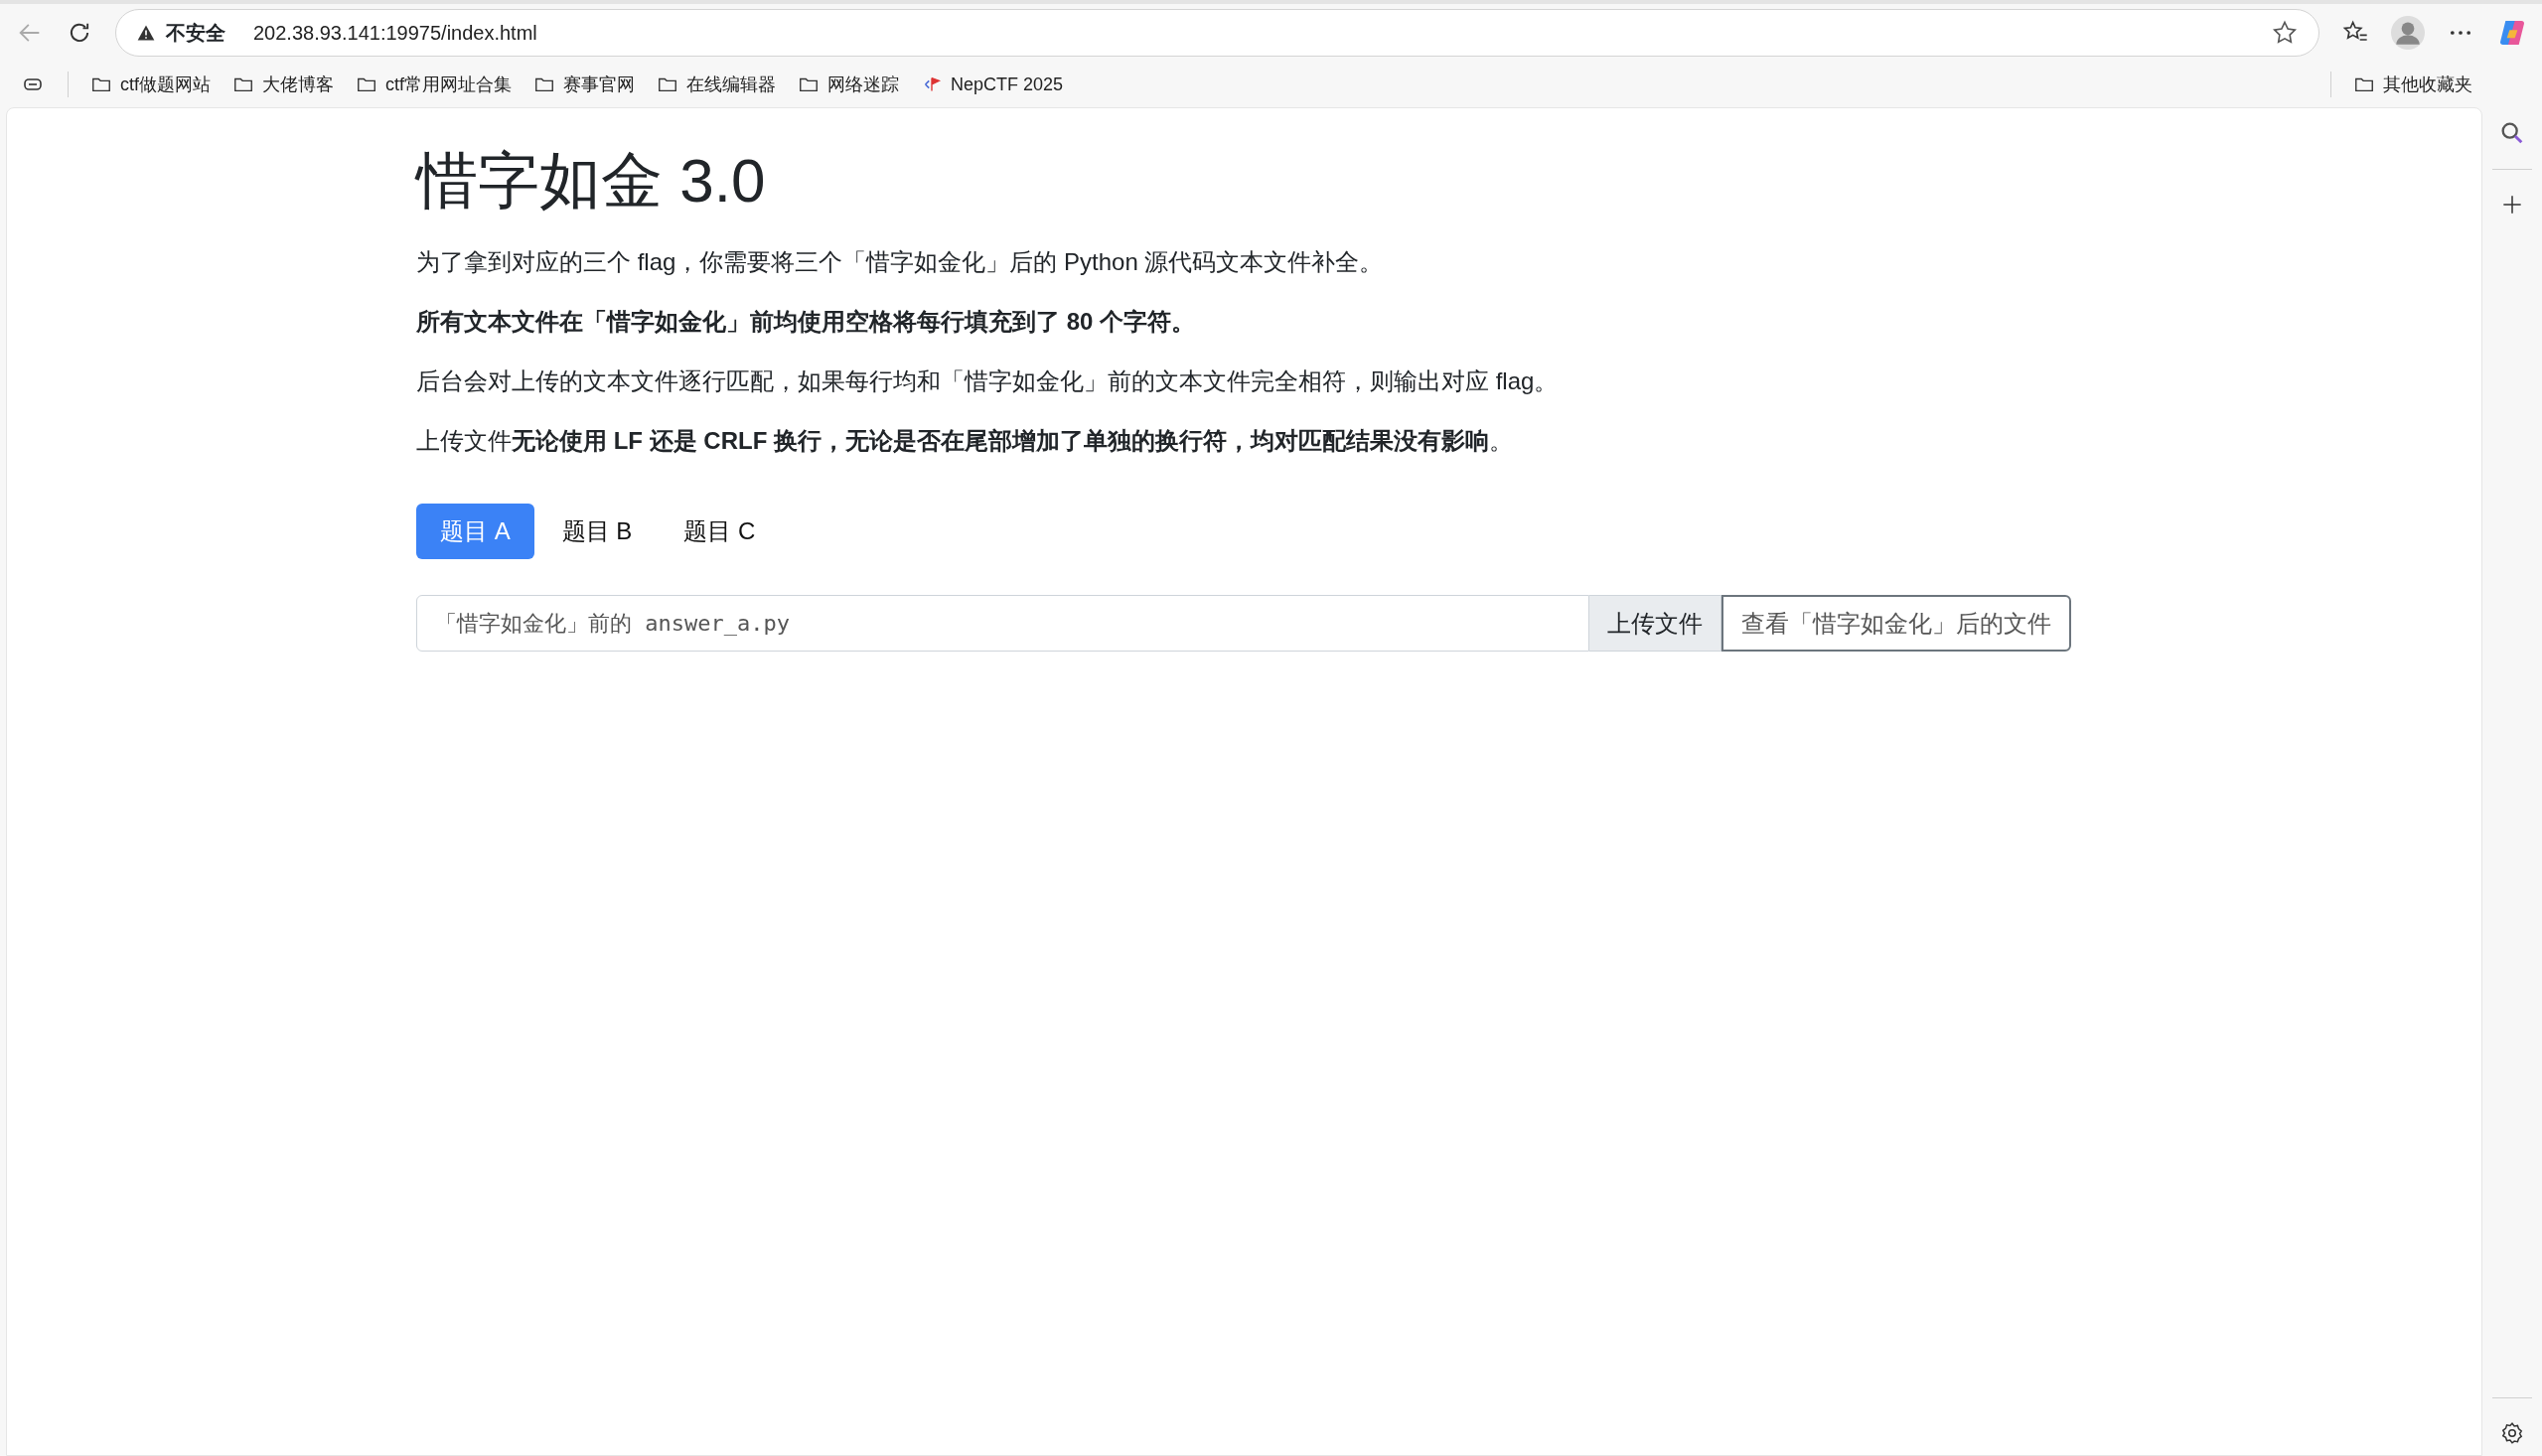  What do you see at coordinates (1655, 624) in the screenshot?
I see `upload-file-label: 上传文件` at bounding box center [1655, 624].